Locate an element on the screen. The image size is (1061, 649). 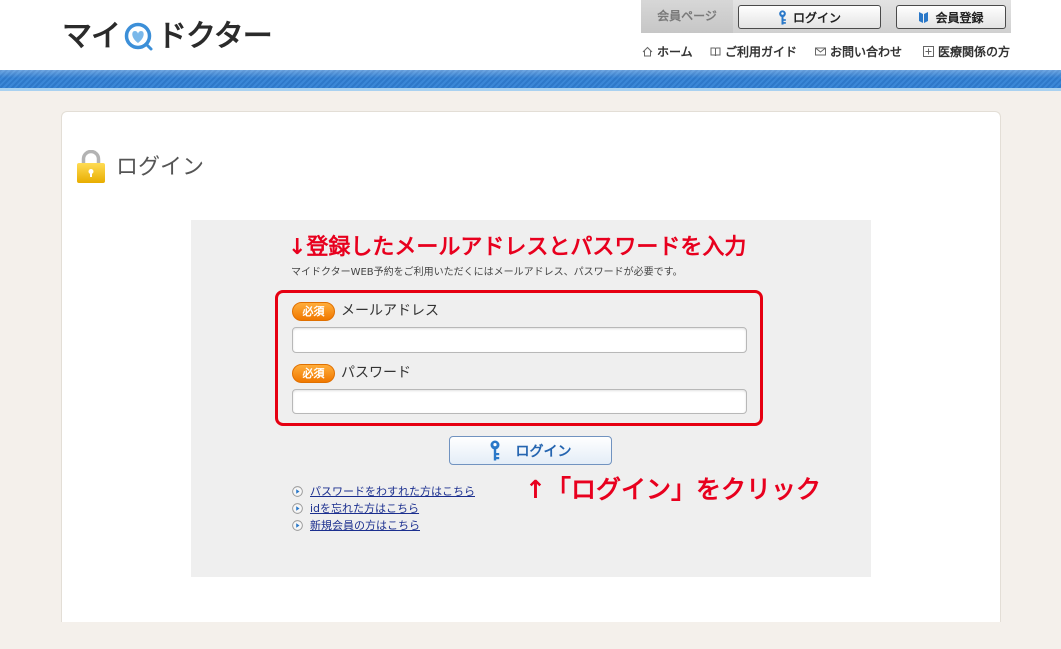
envelope-icon is located at coordinates (820, 51).